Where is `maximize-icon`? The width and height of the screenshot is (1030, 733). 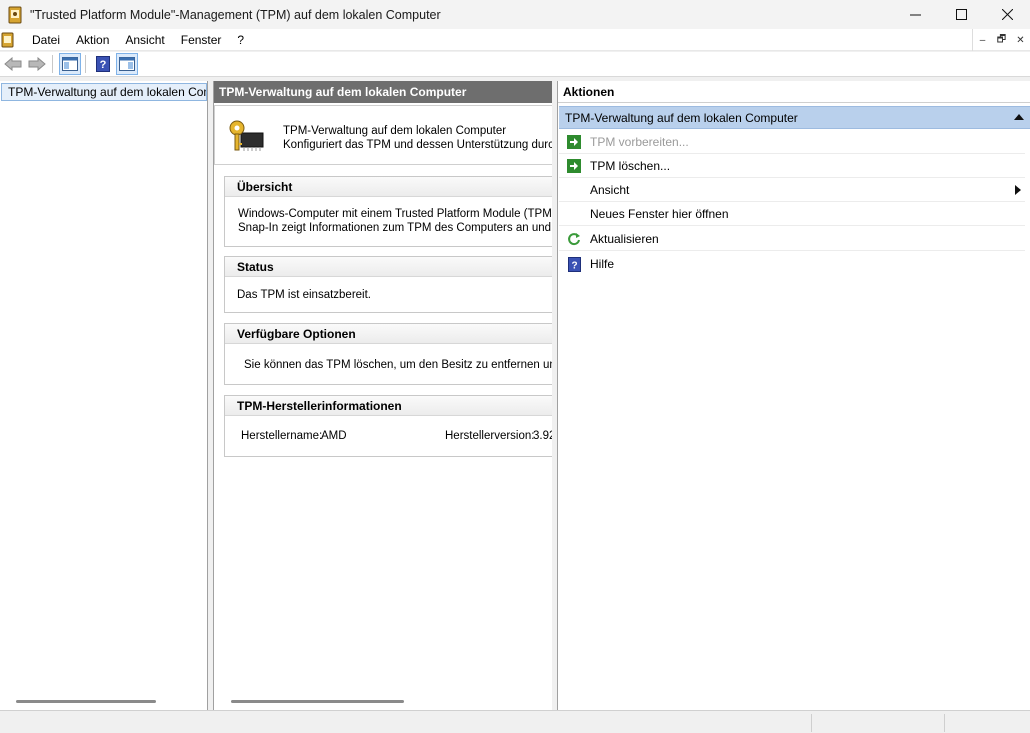
maximize-icon is located at coordinates (961, 14).